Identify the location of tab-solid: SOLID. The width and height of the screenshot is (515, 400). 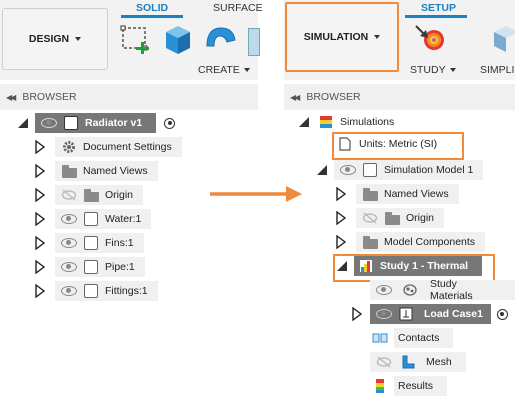
(152, 8).